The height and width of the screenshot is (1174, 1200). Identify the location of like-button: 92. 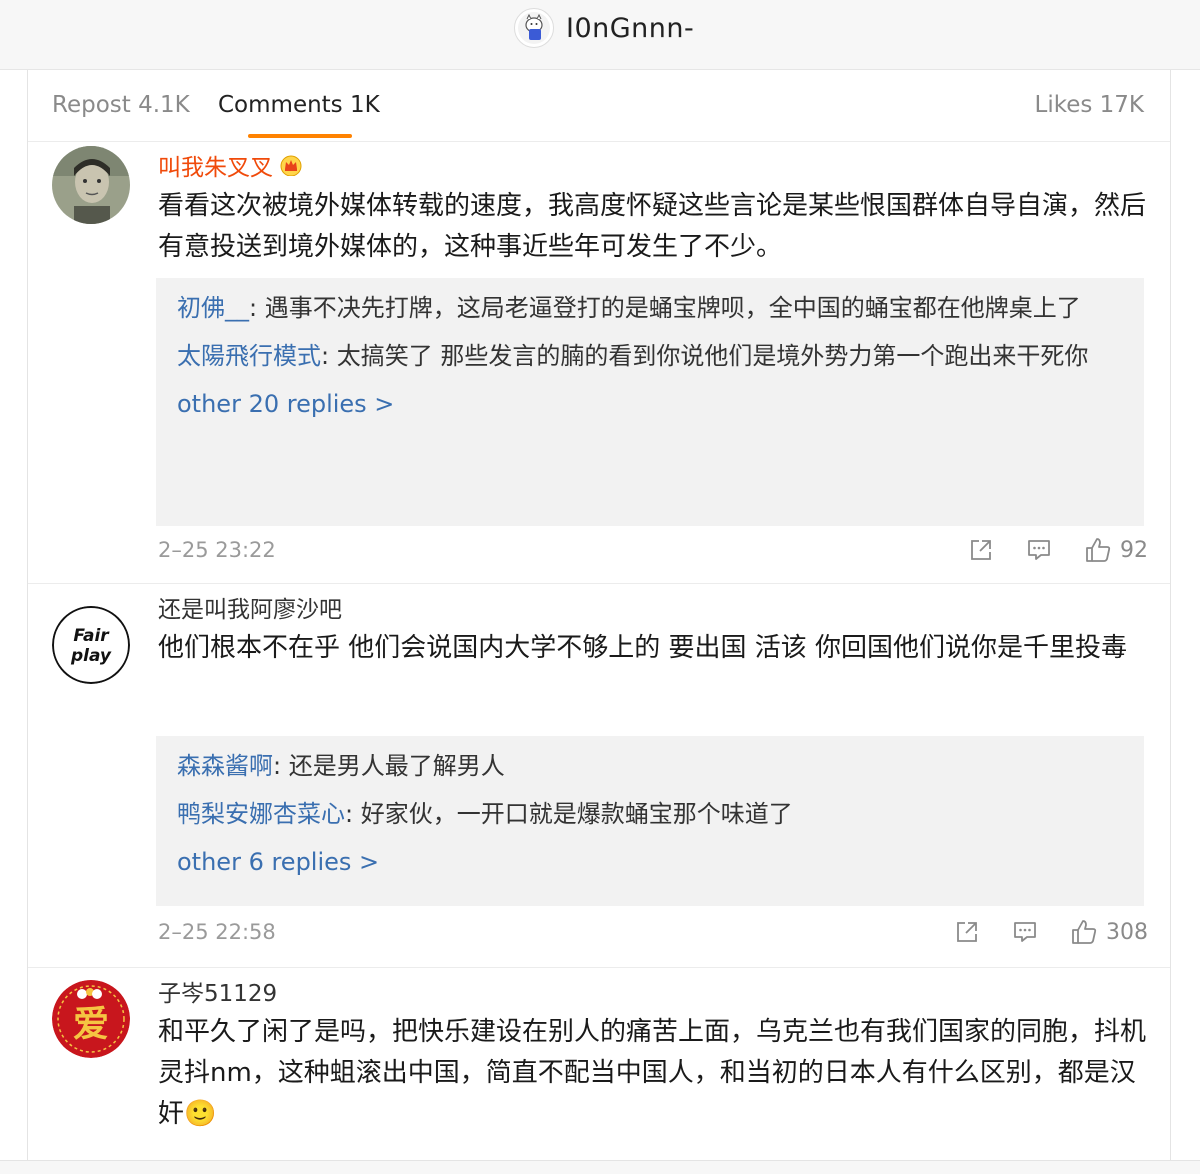
(1116, 550).